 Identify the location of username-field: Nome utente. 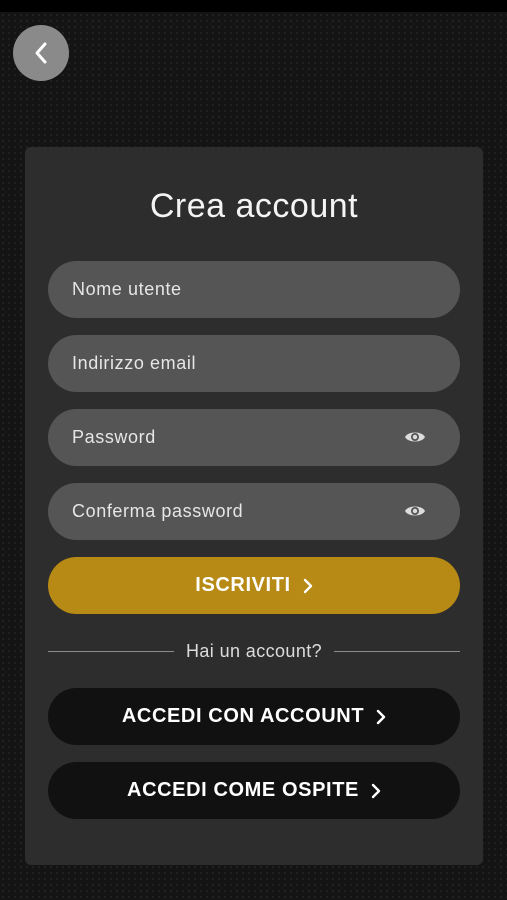
(254, 289).